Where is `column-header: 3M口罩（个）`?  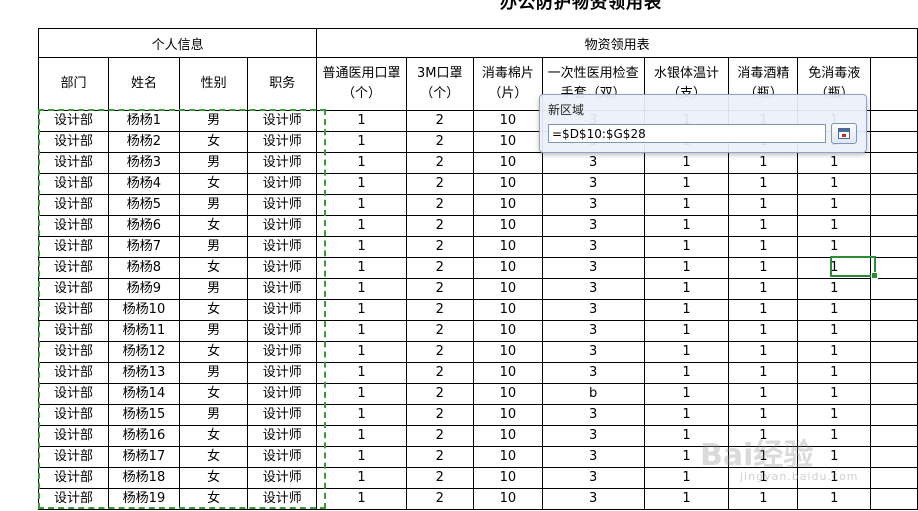 column-header: 3M口罩（个） is located at coordinates (439, 84).